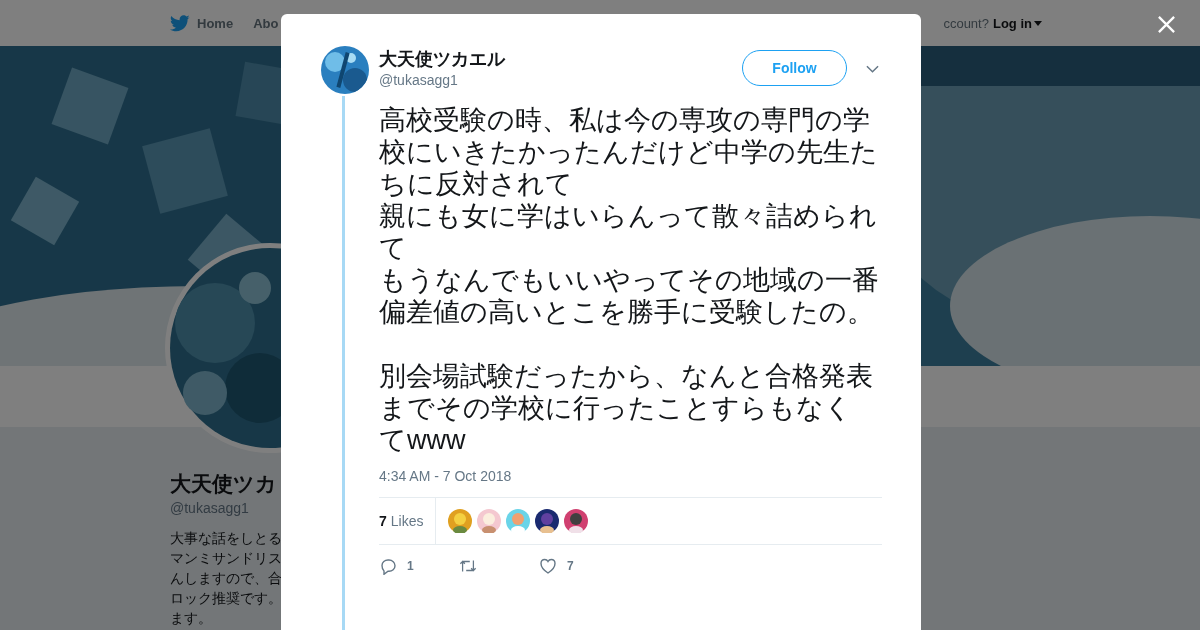  Describe the element at coordinates (209, 508) in the screenshot. I see `profile-handle: @tukasagg1` at that location.